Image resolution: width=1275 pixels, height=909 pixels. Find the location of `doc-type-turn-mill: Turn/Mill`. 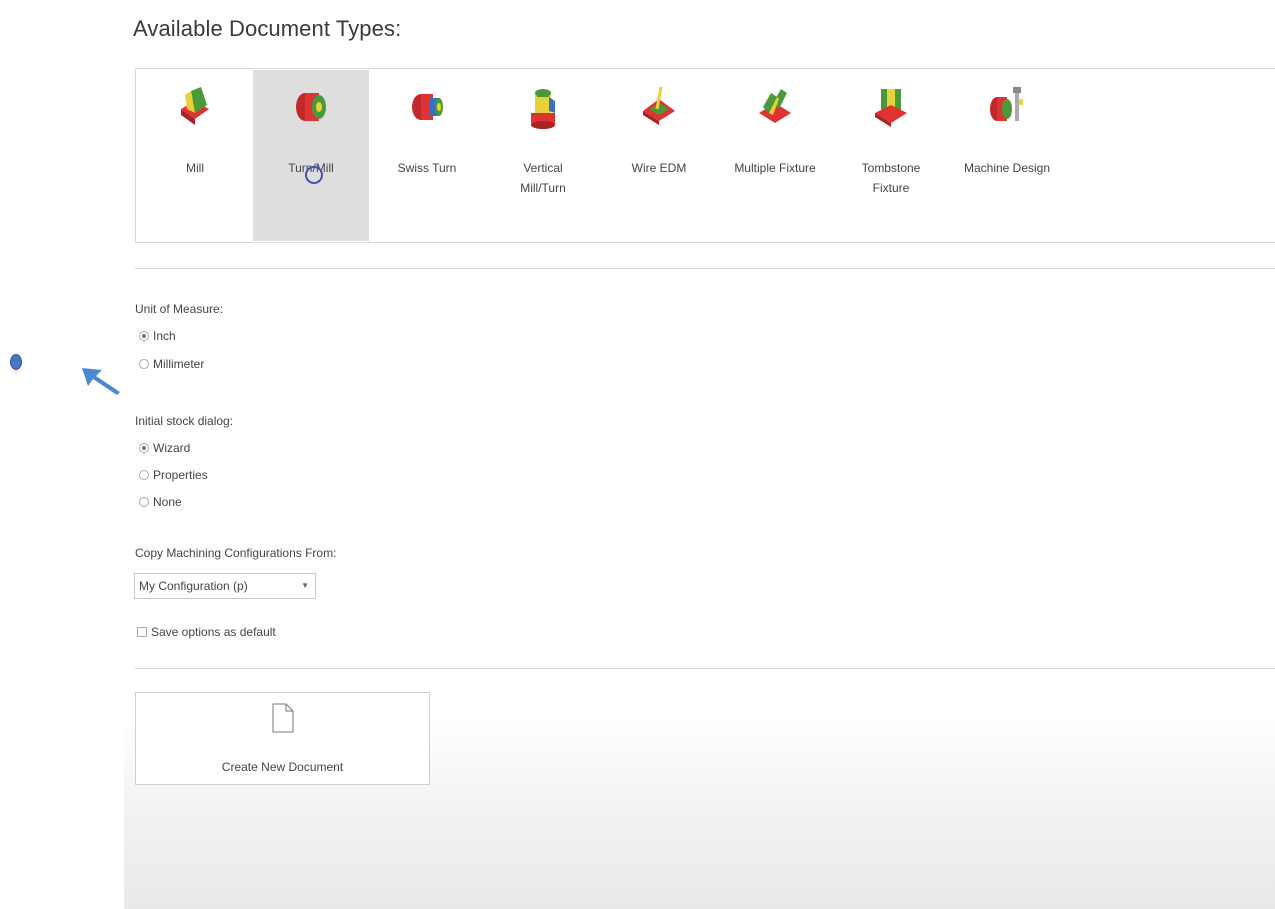

doc-type-turn-mill: Turn/Mill is located at coordinates (311, 155).